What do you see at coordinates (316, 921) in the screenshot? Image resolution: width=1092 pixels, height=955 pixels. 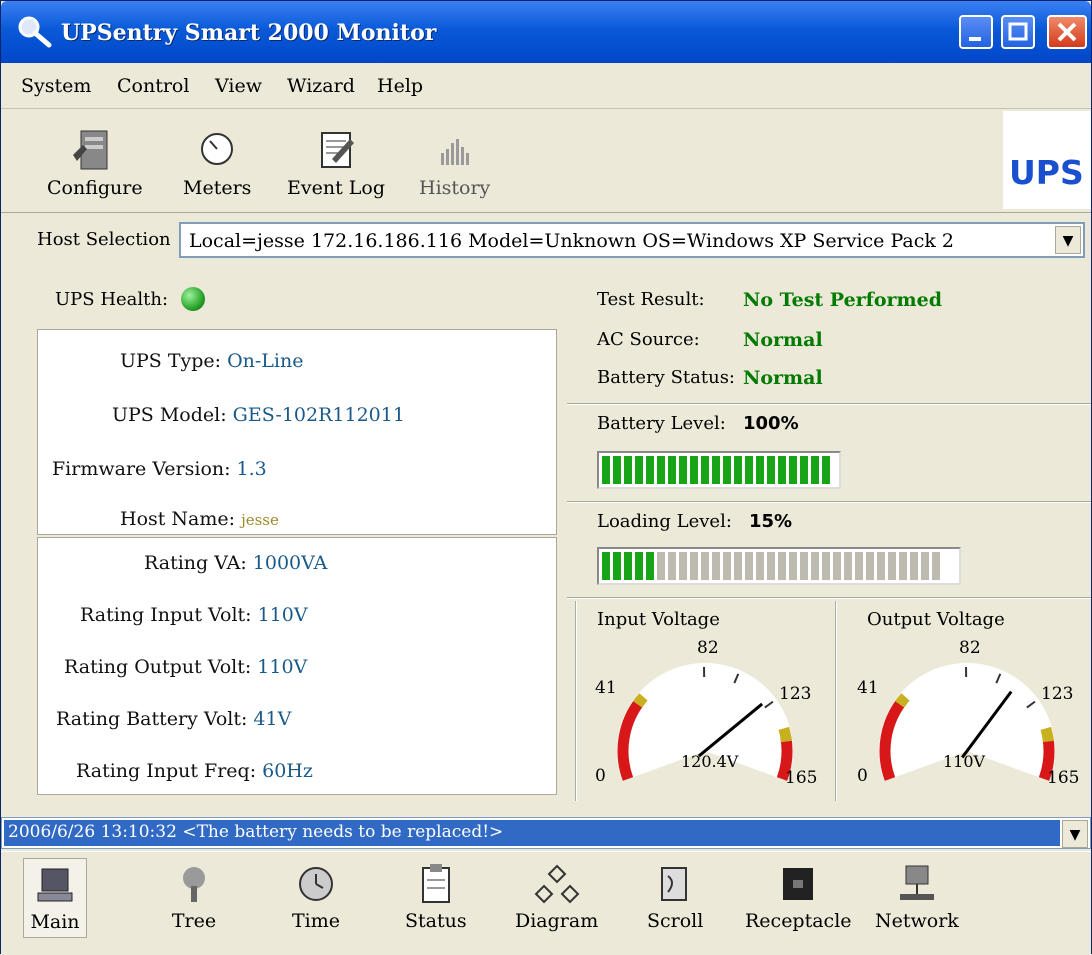 I see `tab-time-label: Time` at bounding box center [316, 921].